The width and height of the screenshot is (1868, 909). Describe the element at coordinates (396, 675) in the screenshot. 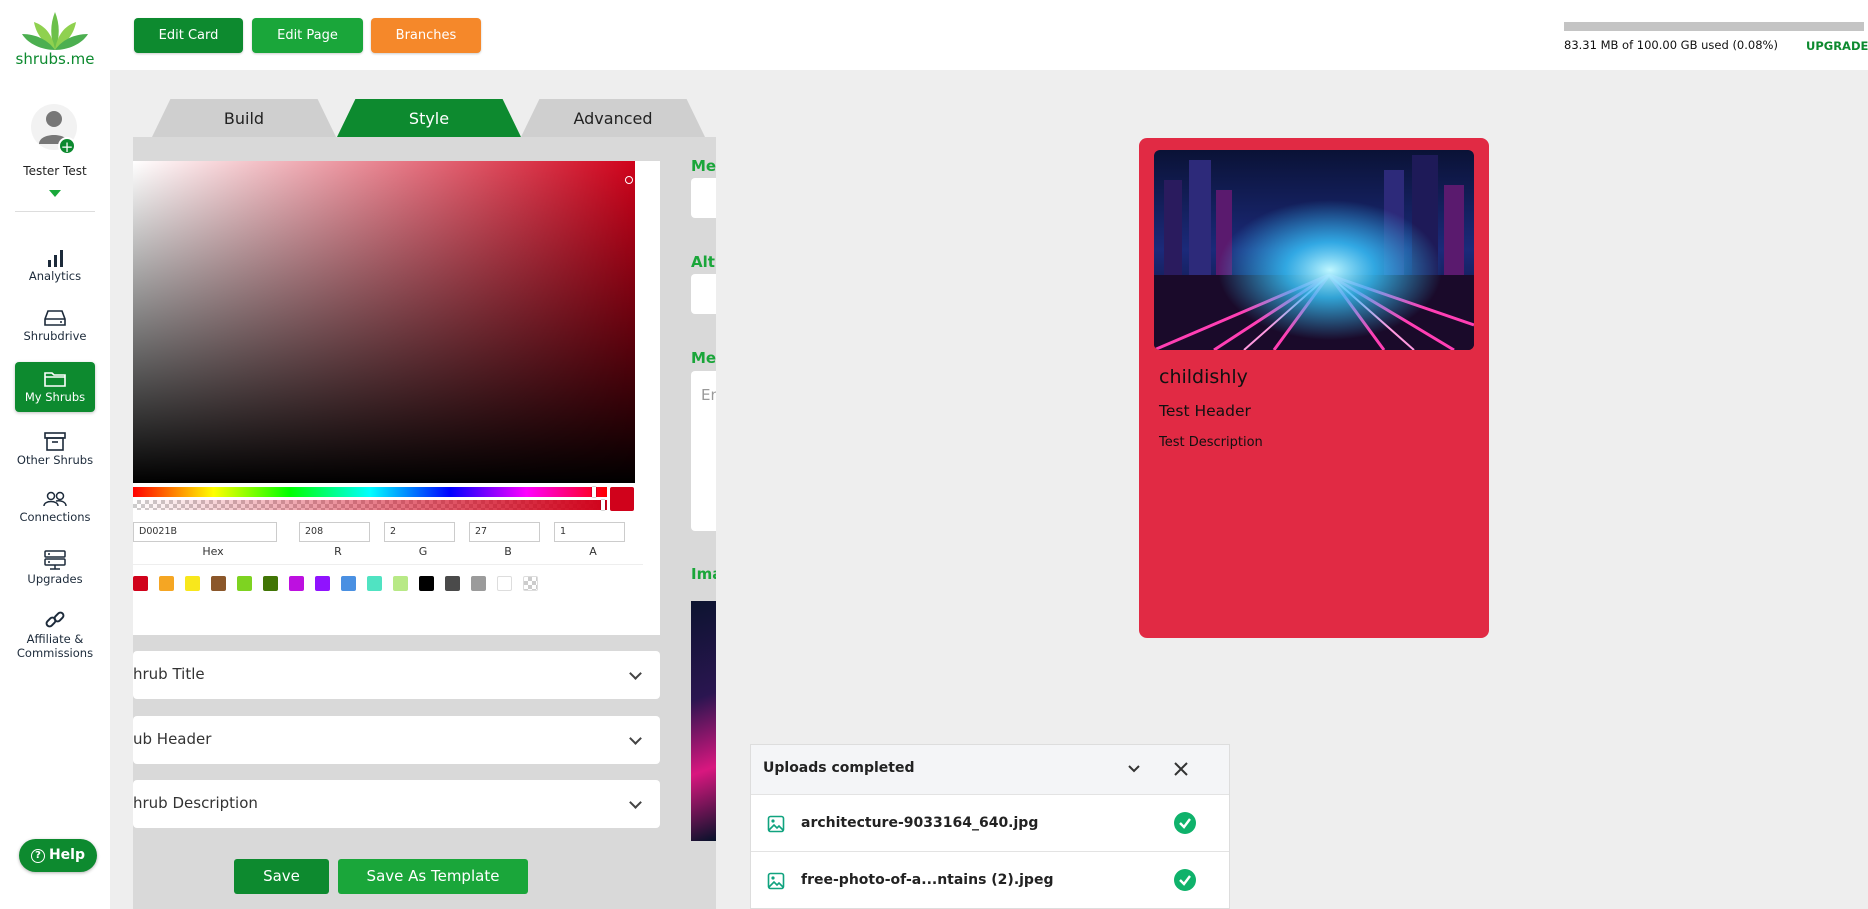

I see `accordion-shrub-title: hrub Title` at that location.